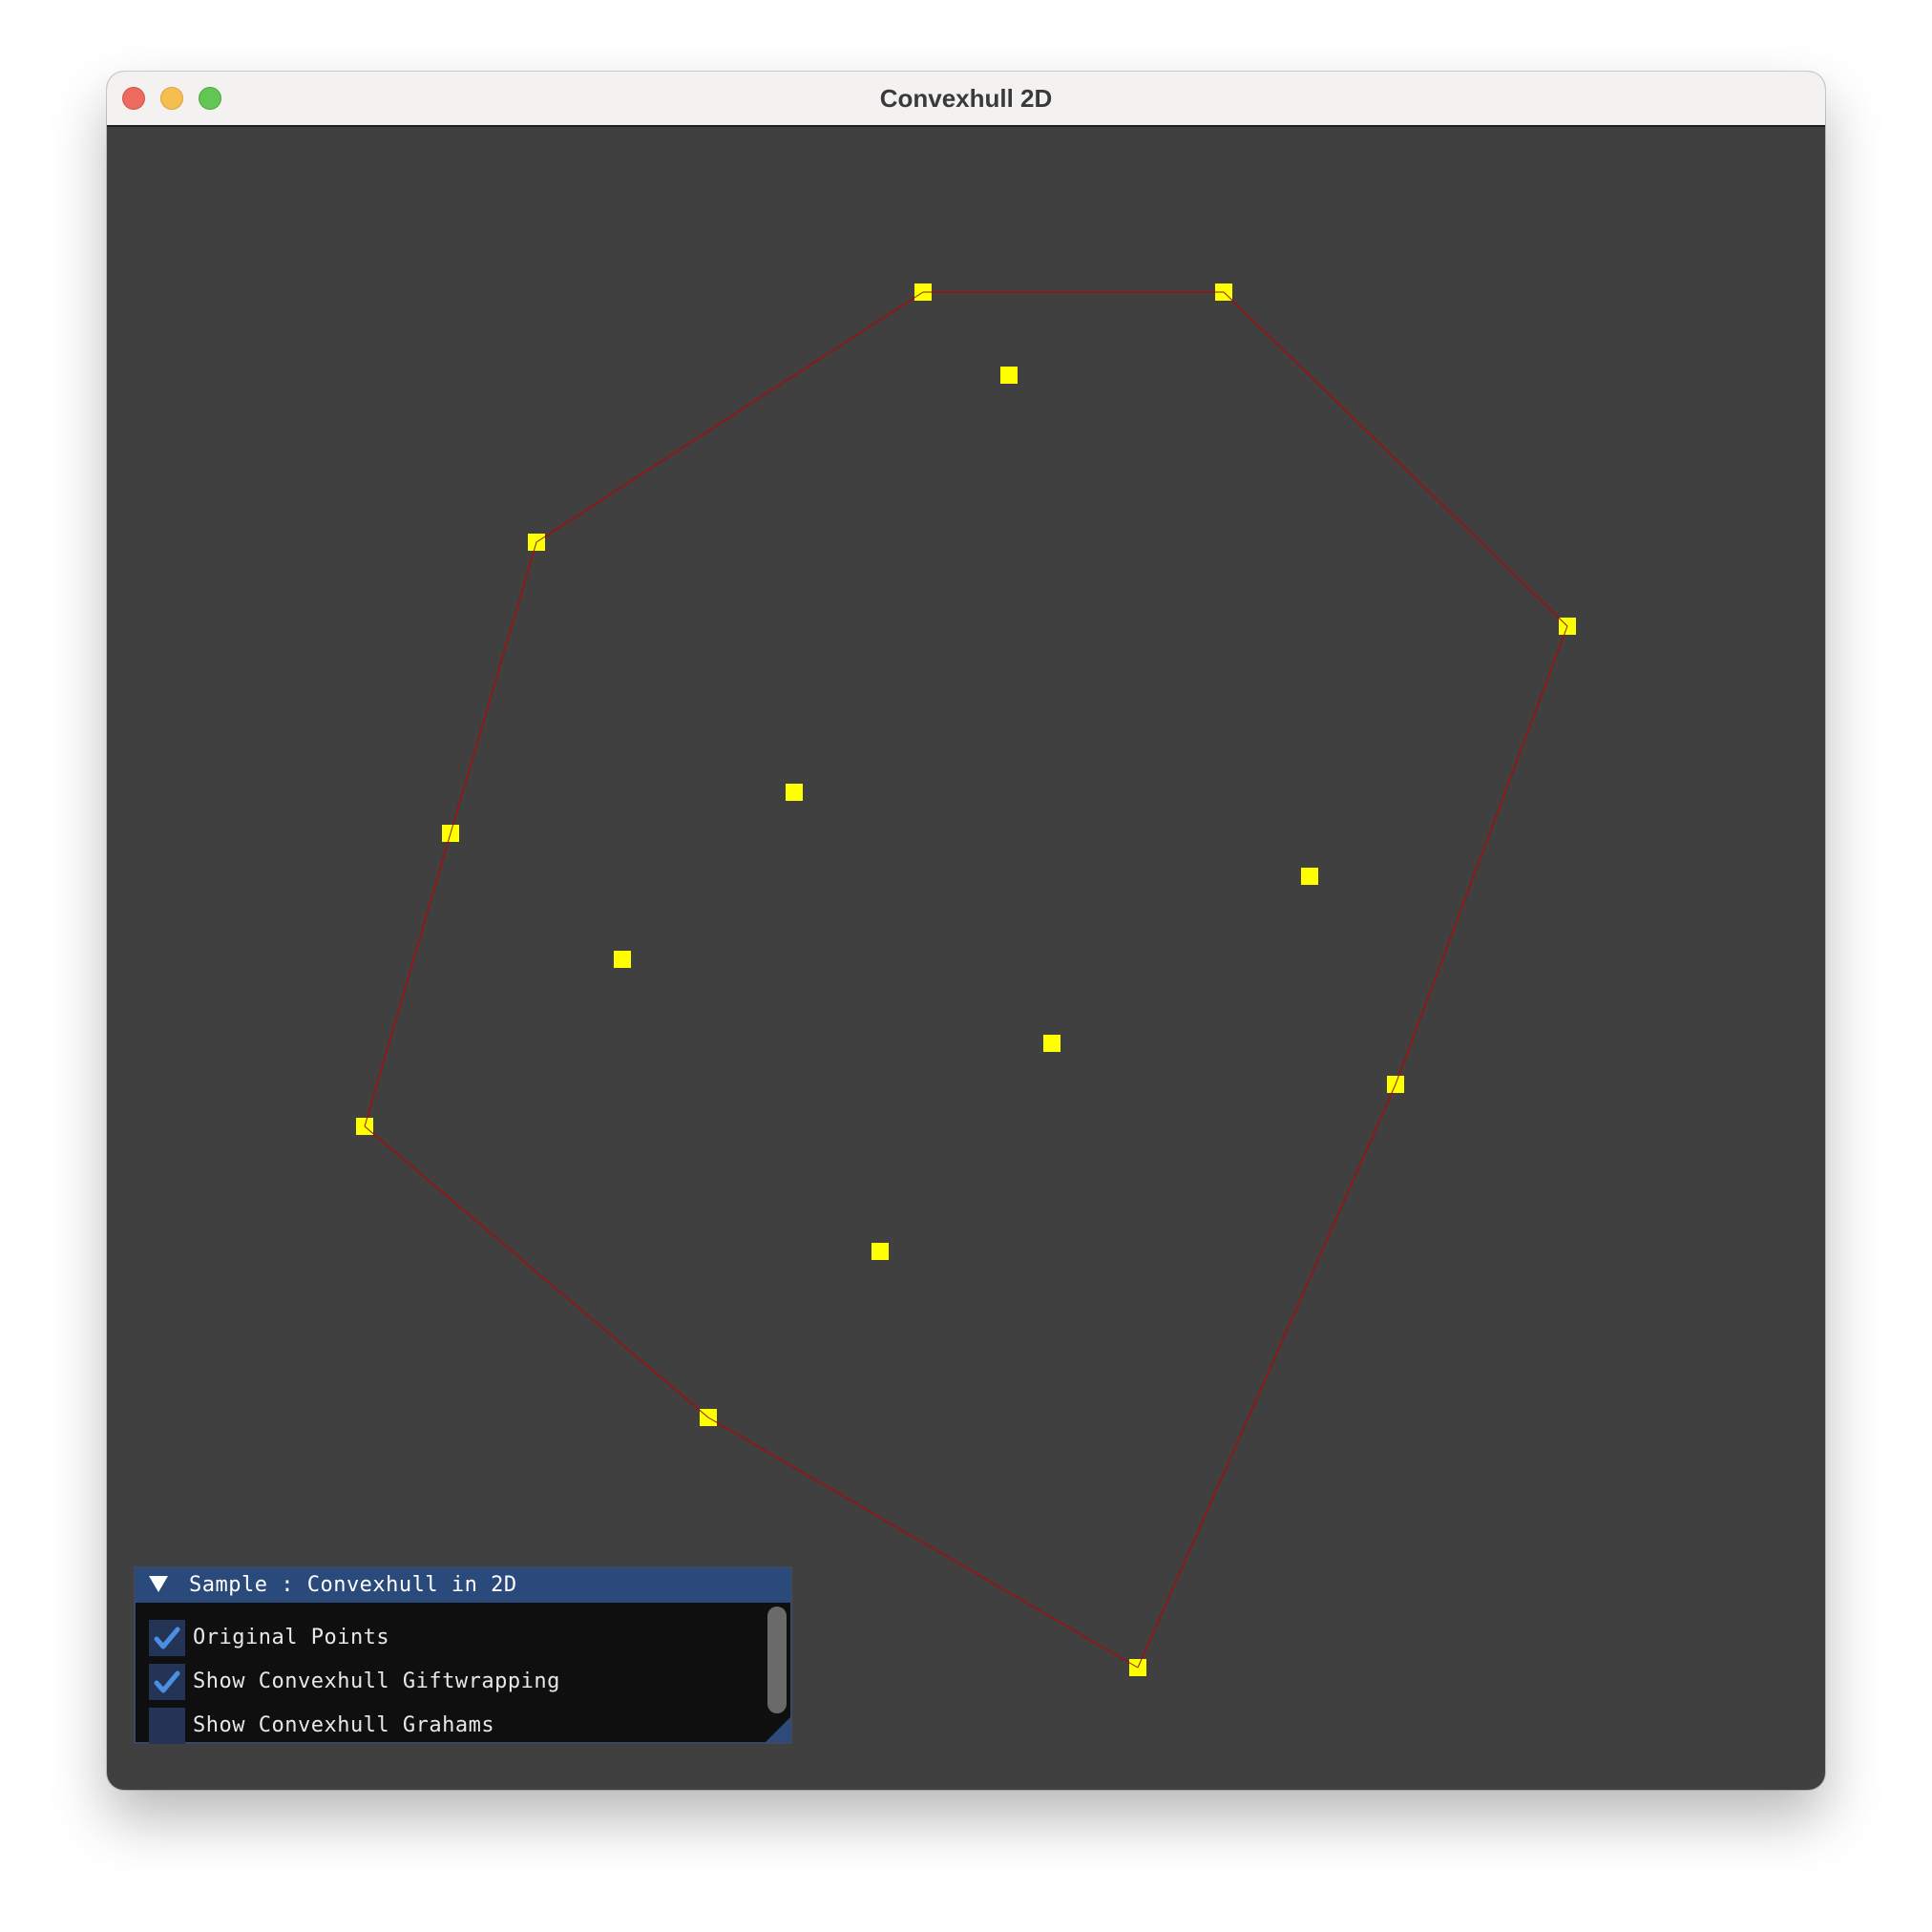 This screenshot has width=1932, height=1932. Describe the element at coordinates (159, 1584) in the screenshot. I see `collapse-arrow-icon` at that location.